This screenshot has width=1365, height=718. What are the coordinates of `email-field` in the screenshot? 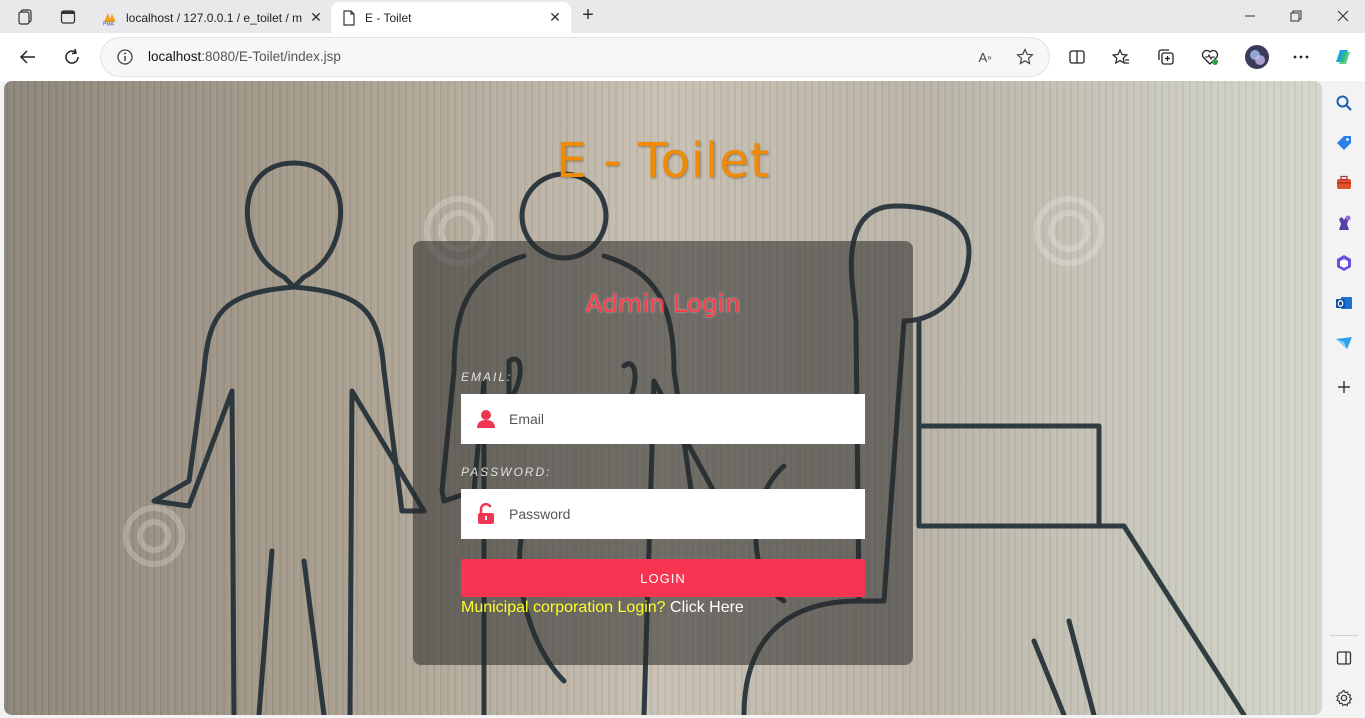 It's located at (663, 419).